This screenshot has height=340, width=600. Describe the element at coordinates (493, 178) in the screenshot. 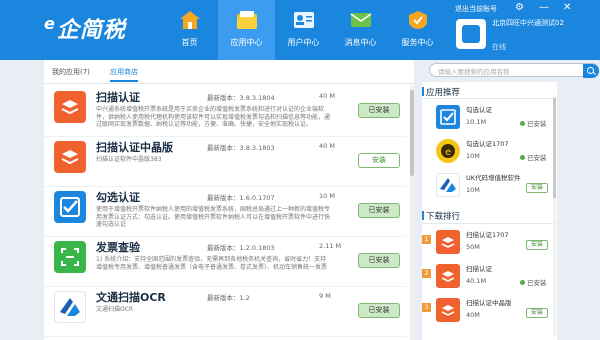

I see `recommend-name: UK代码增值税软件` at that location.